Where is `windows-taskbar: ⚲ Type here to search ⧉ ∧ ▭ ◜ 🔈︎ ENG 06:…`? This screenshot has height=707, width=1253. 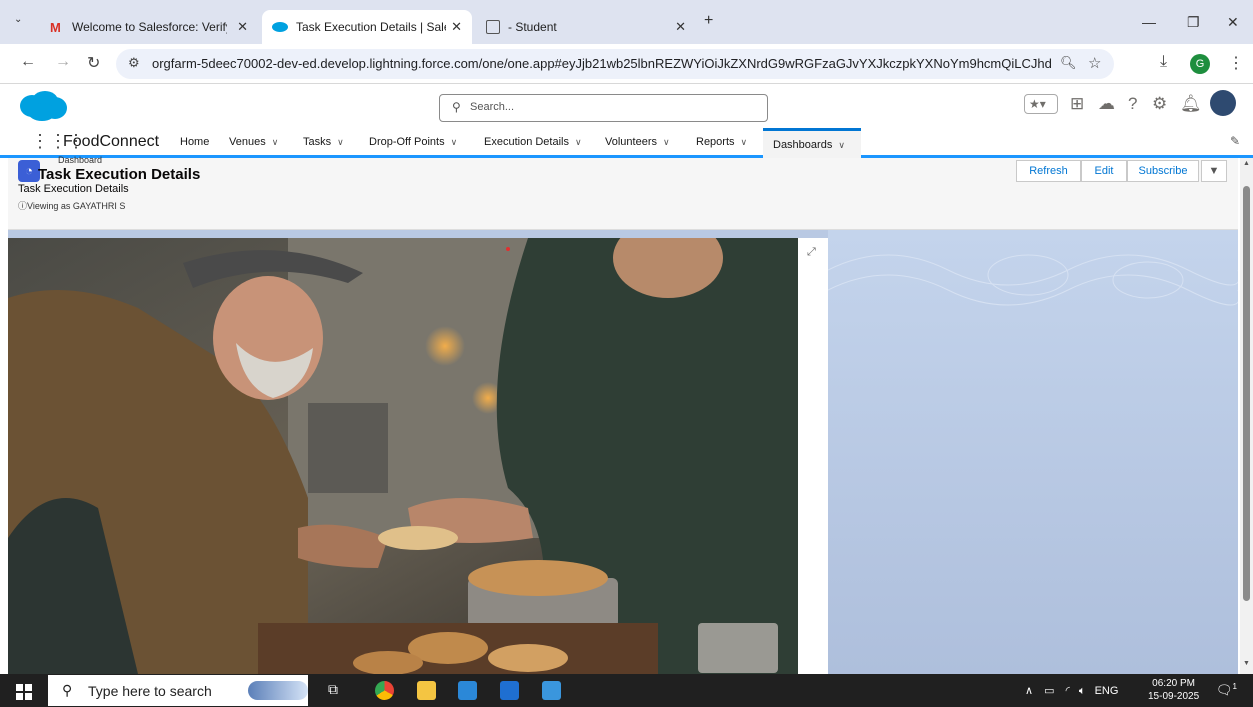 windows-taskbar: ⚲ Type here to search ⧉ ∧ ▭ ◜ 🔈︎ ENG 06:… is located at coordinates (626, 690).